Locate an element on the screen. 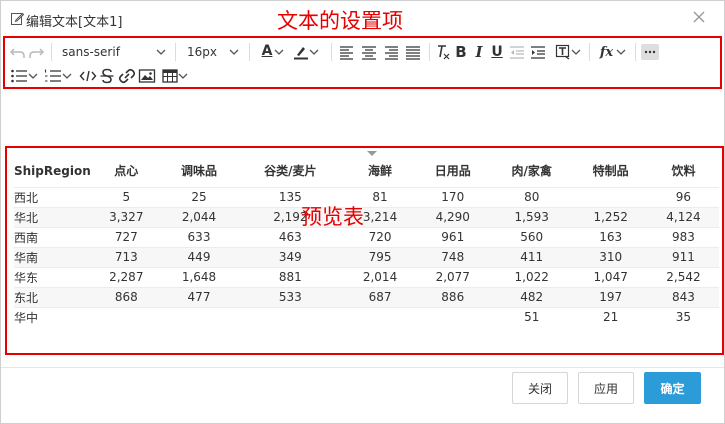  table-cell: 4,290 is located at coordinates (452, 216).